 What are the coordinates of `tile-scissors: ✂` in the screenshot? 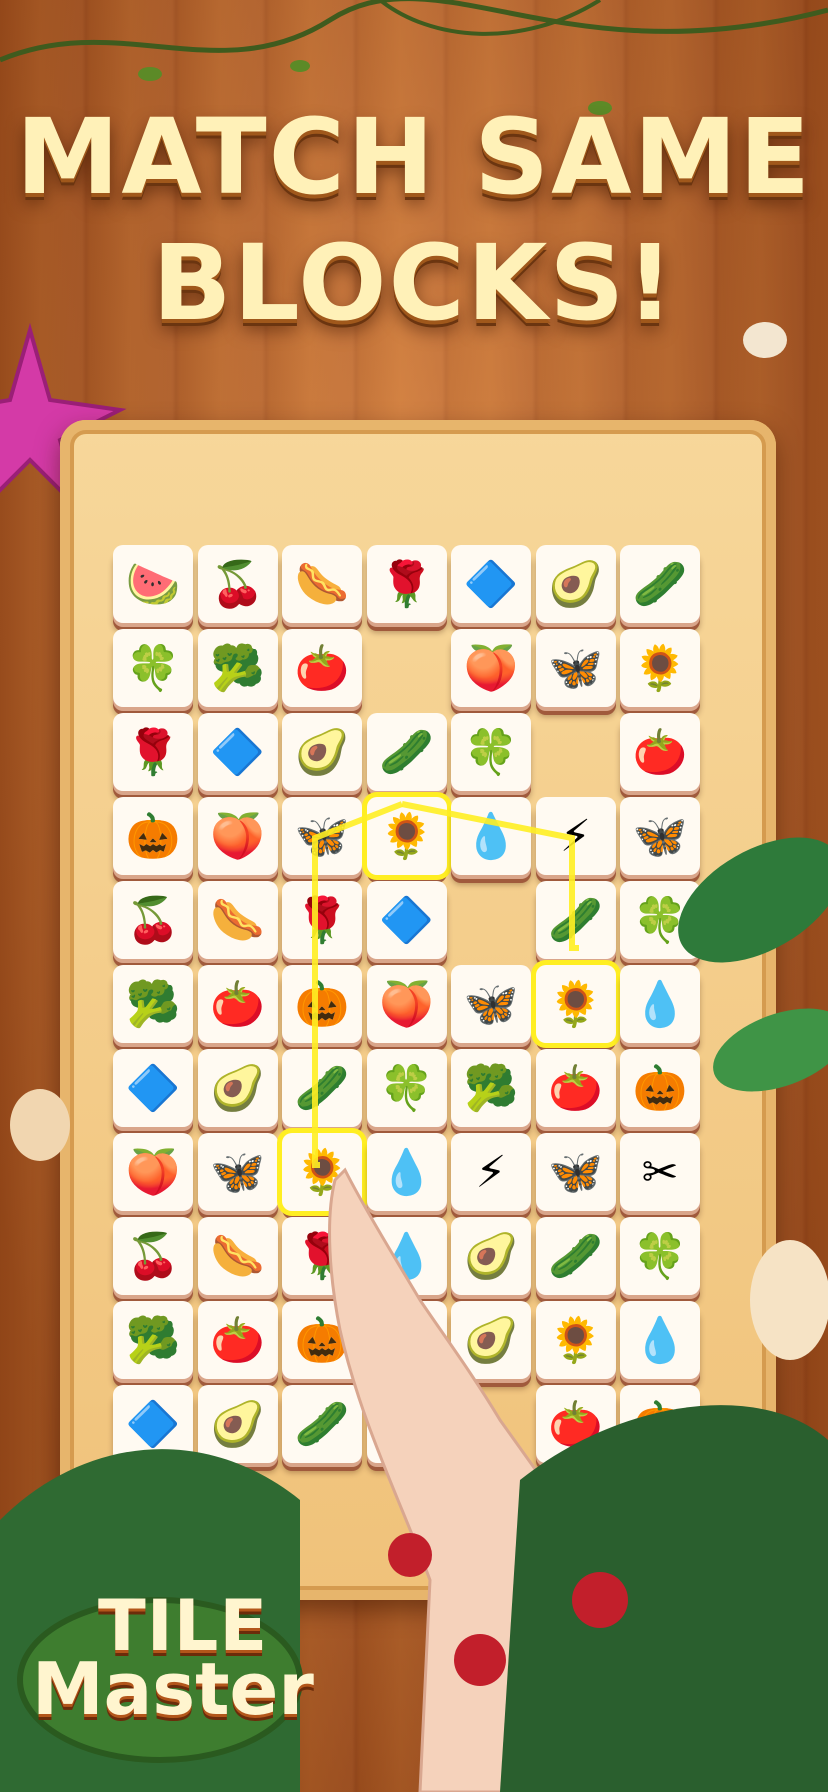 It's located at (660, 1172).